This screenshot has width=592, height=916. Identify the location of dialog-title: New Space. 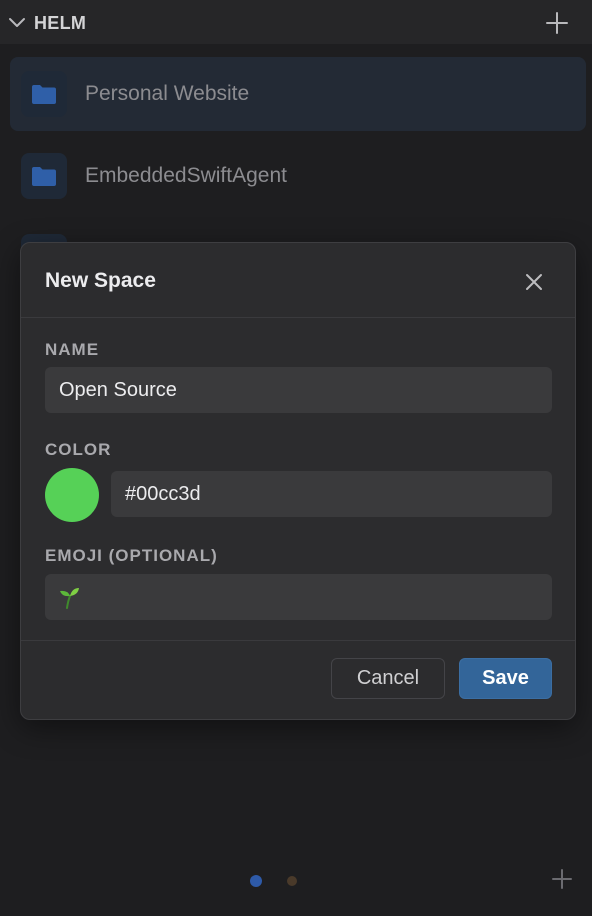
(100, 280).